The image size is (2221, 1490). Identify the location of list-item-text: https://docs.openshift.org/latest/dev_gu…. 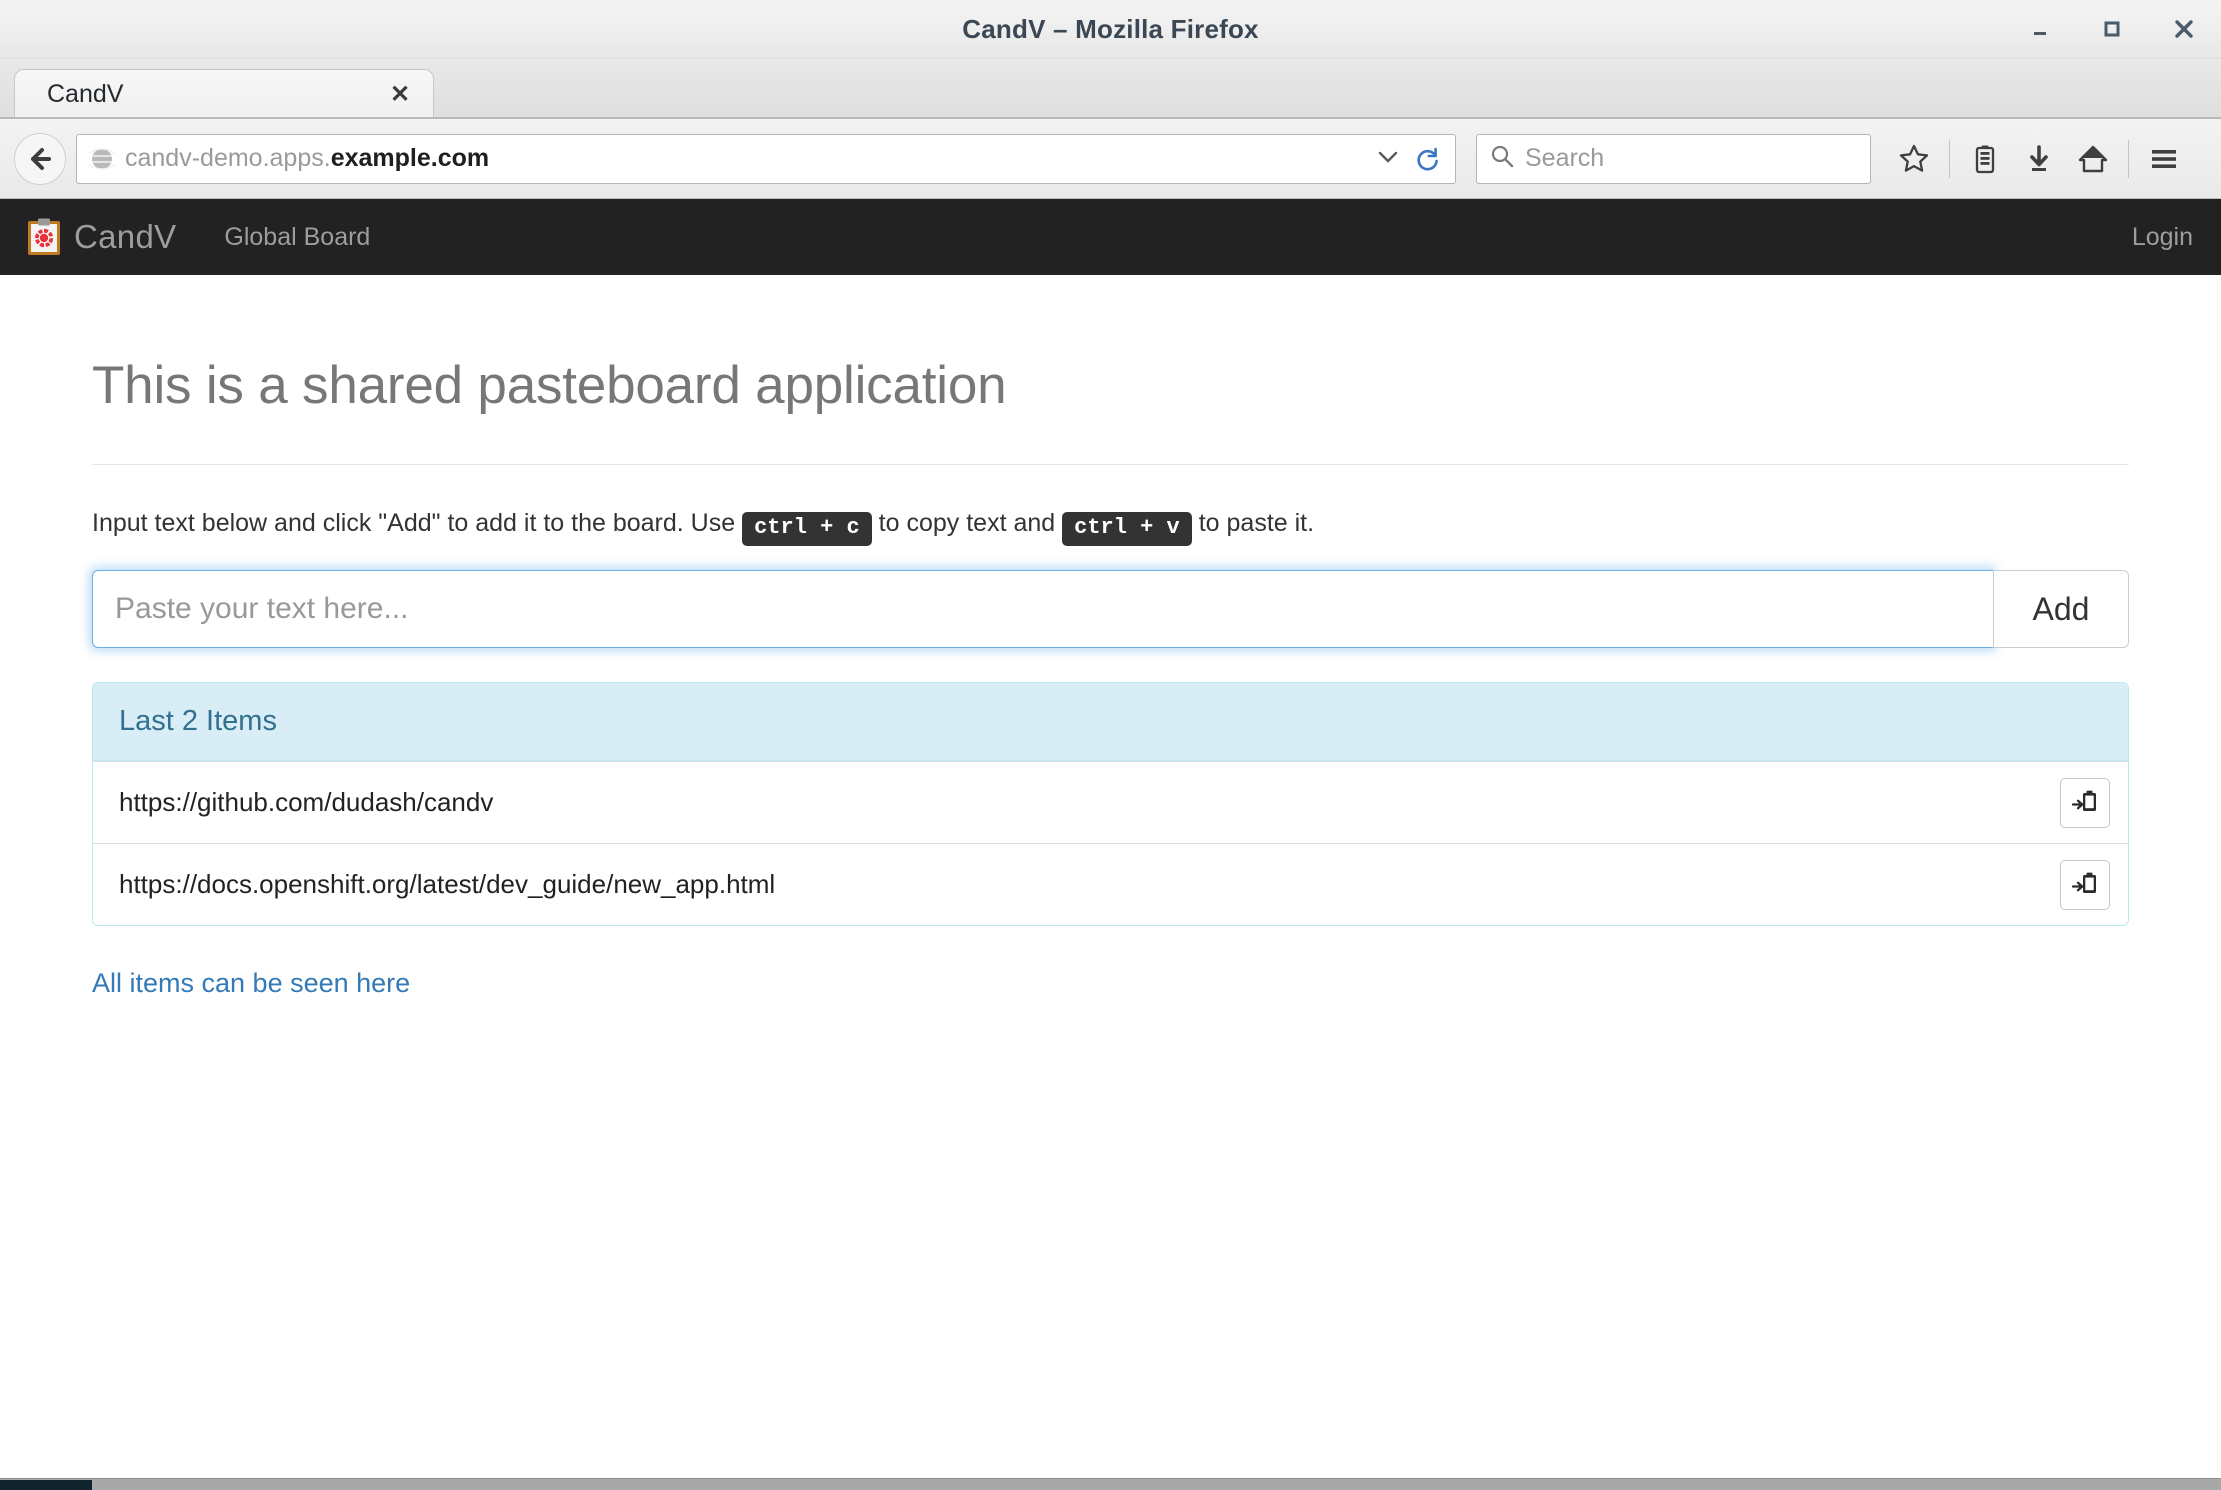
(447, 884).